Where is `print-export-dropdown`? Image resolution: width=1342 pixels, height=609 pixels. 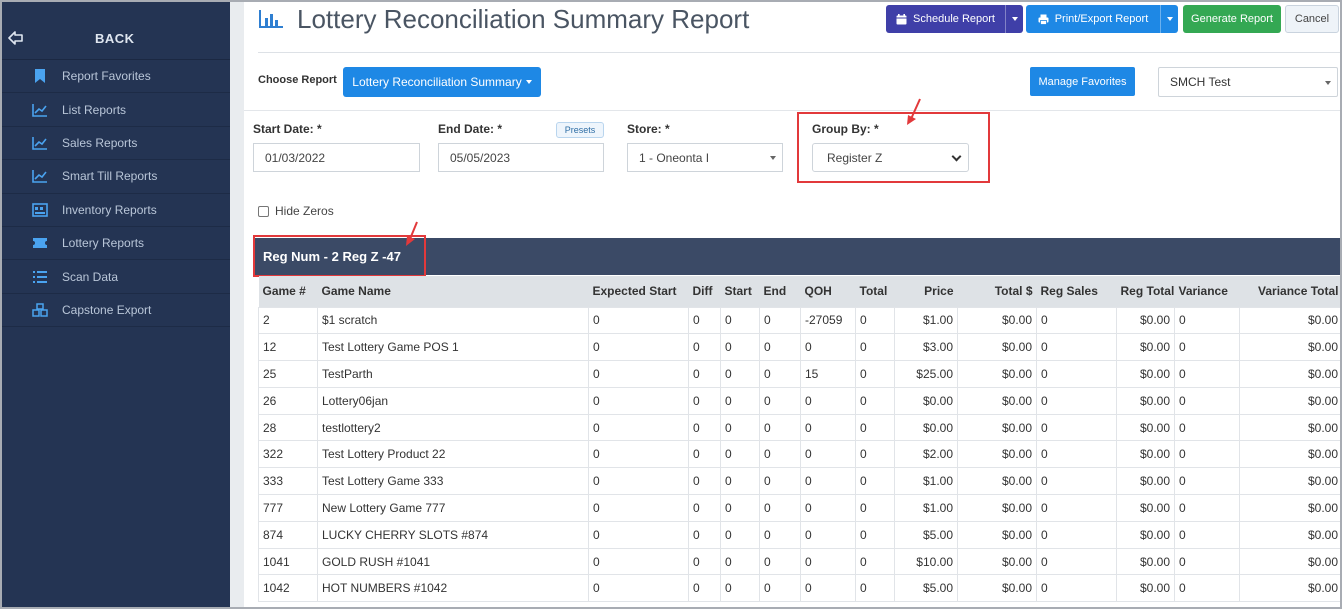 print-export-dropdown is located at coordinates (1169, 19).